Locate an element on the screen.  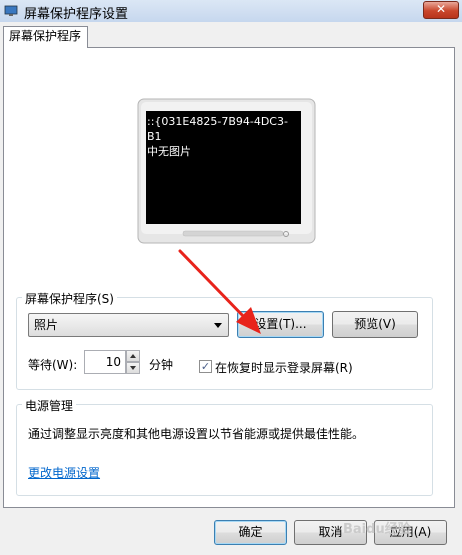
power-description: 通过调整显示亮度和其他电源设置以节省能源或提供最佳性能。 is located at coordinates (196, 434).